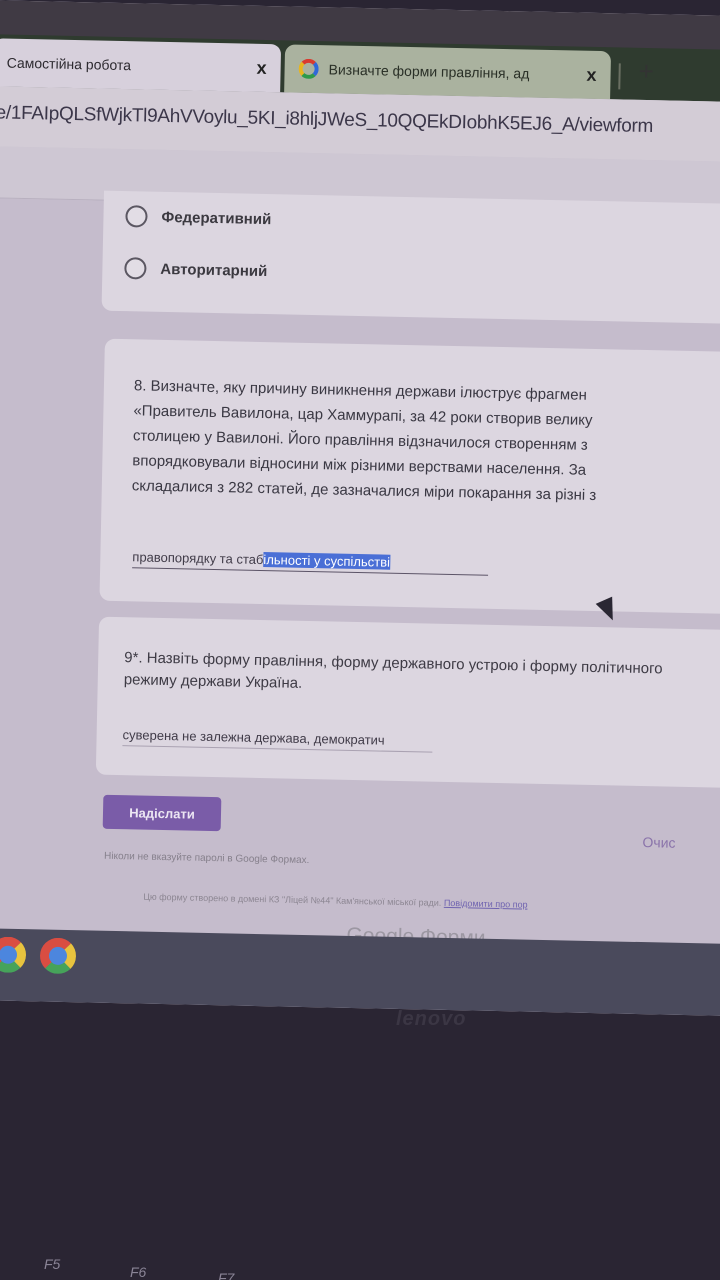  I want to click on selected-text: ільності у суспільстві, so click(327, 561).